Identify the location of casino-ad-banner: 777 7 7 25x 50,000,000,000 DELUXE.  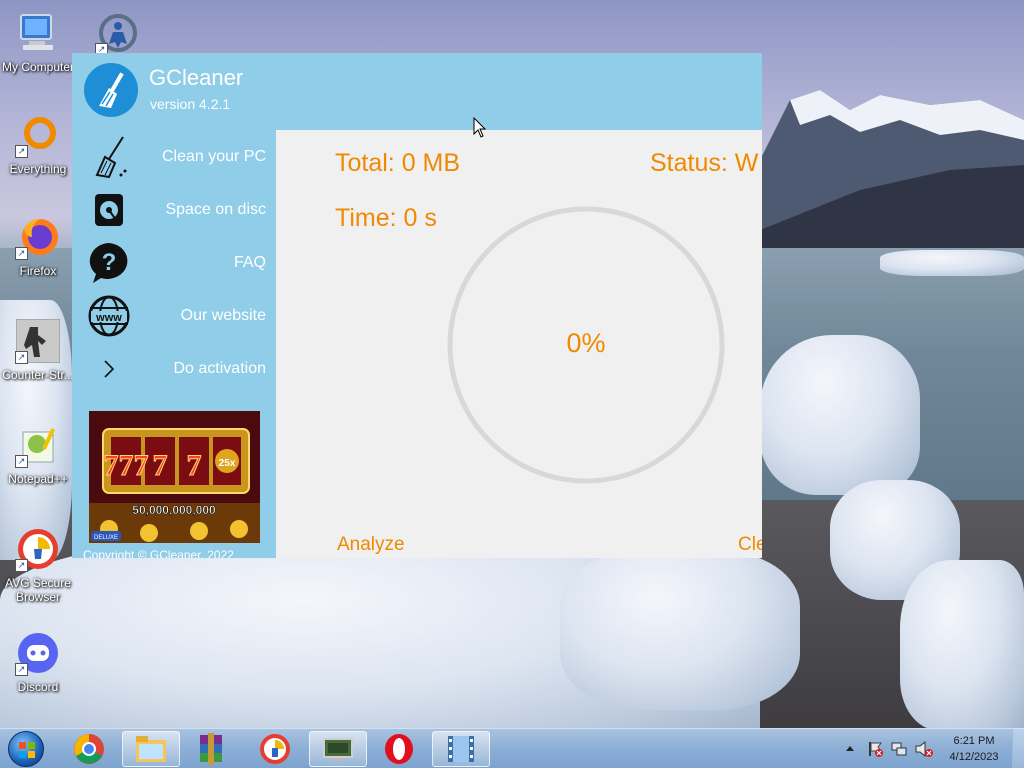
(174, 477).